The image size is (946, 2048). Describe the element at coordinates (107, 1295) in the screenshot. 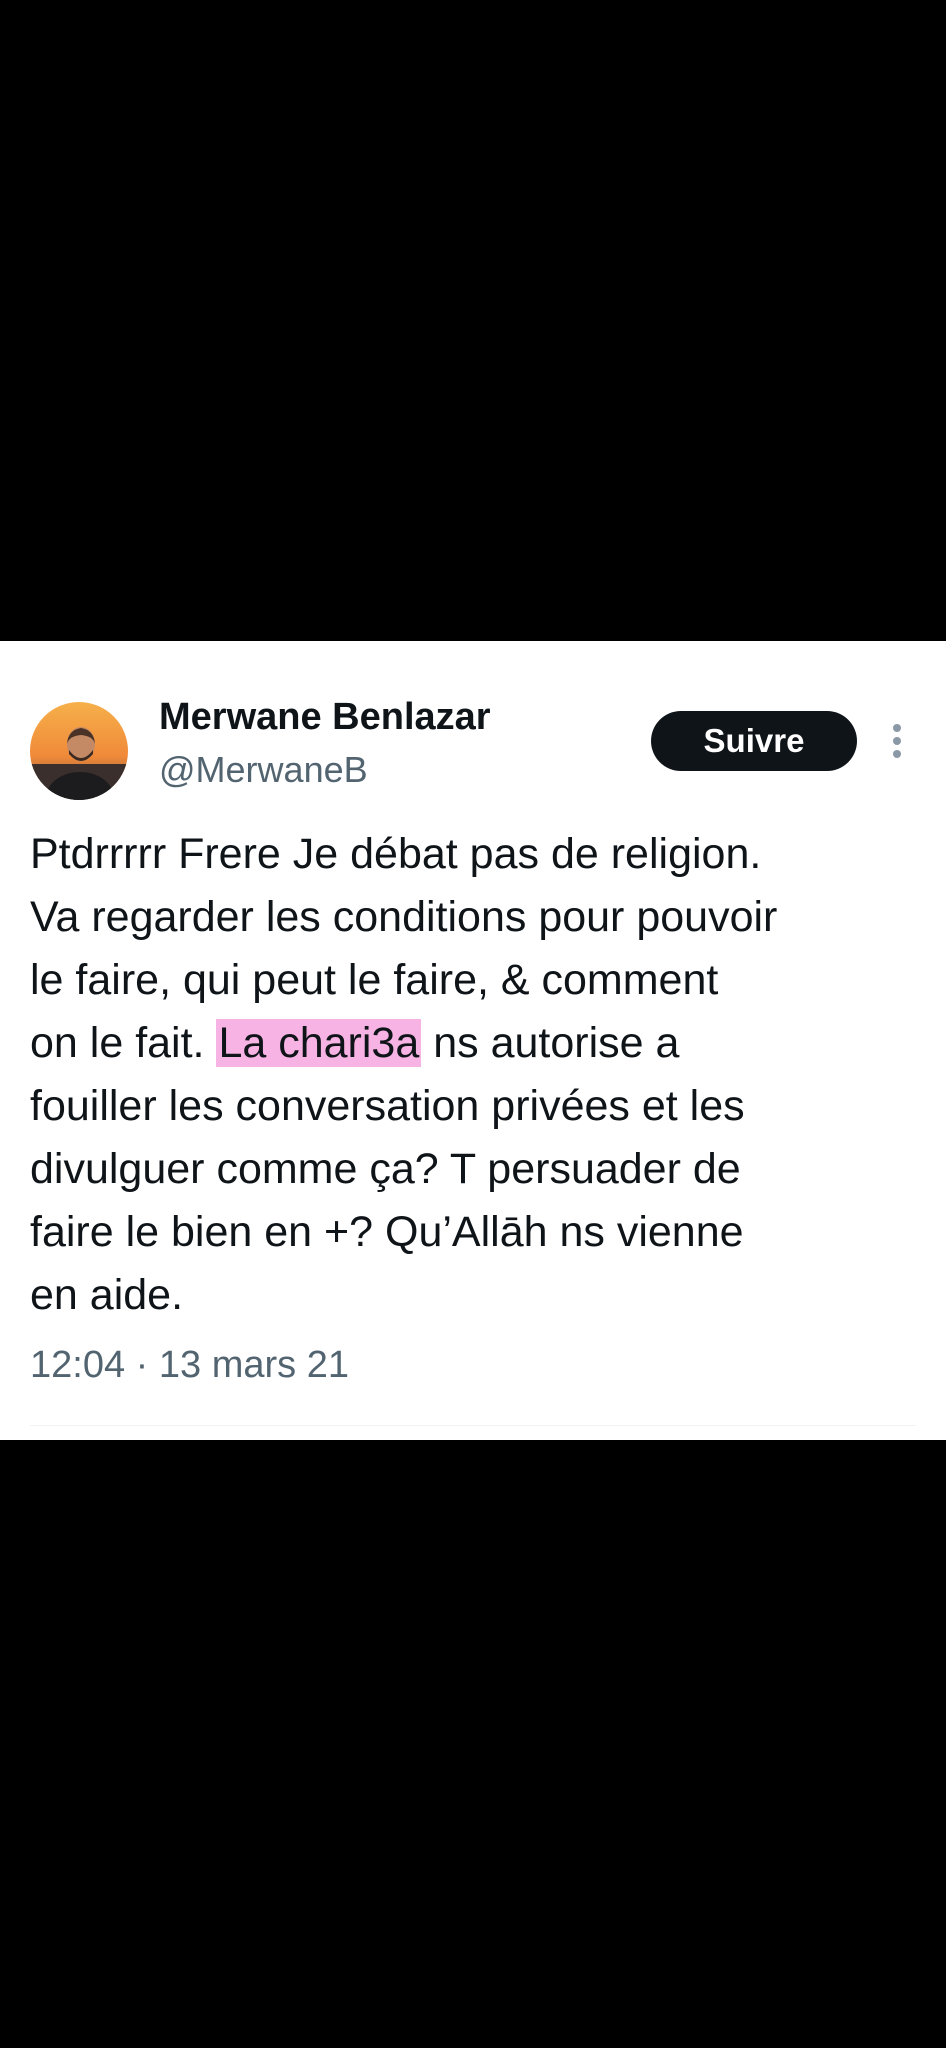

I see `tweet-line: en aide.` at that location.